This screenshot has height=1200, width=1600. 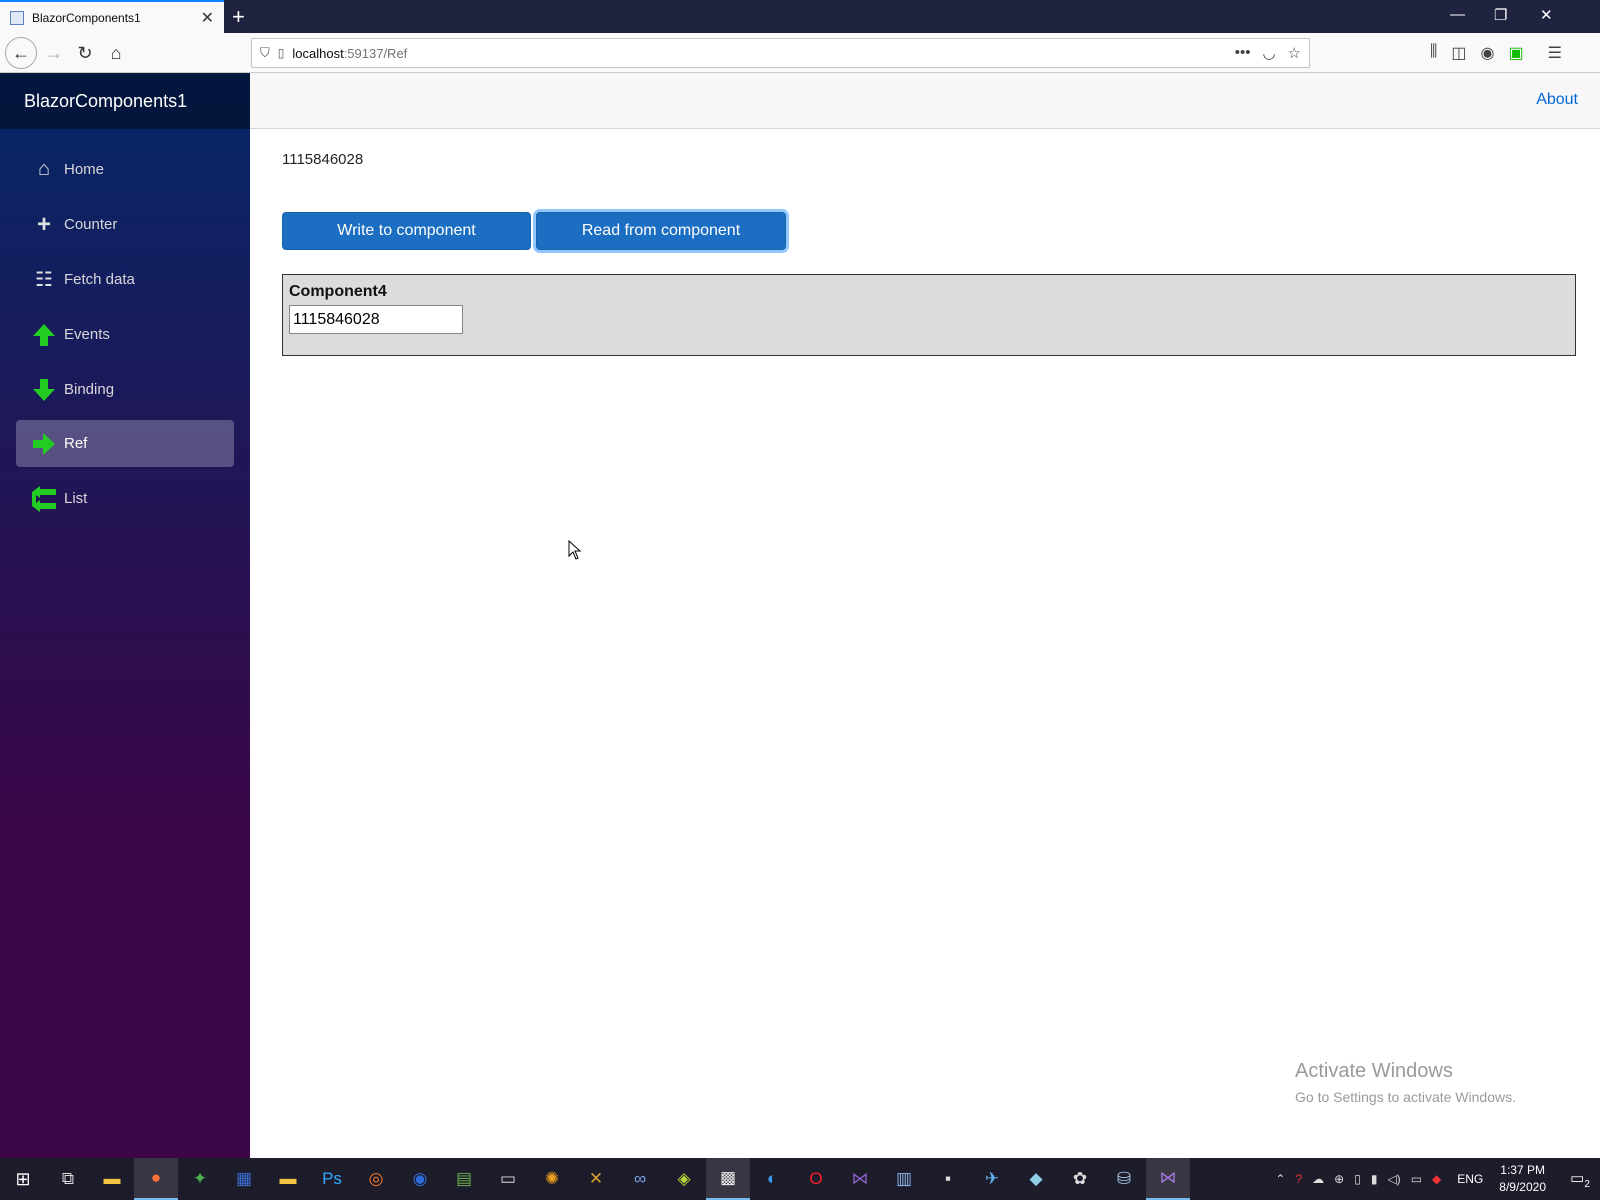 What do you see at coordinates (1280, 1179) in the screenshot?
I see `chevron-up-icon: ⌃` at bounding box center [1280, 1179].